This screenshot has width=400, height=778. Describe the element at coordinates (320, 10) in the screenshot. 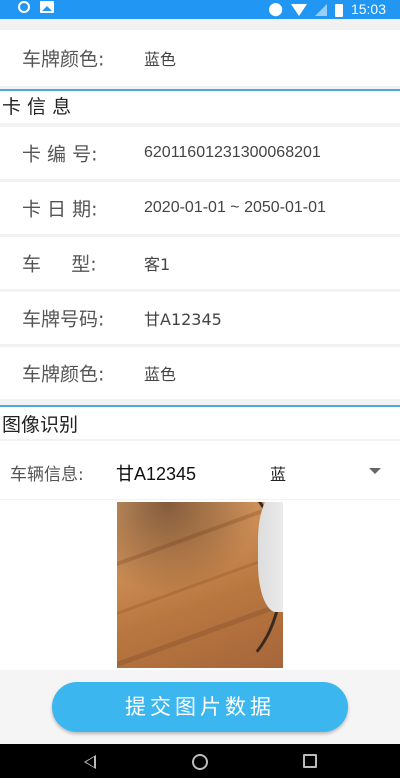

I see `signal-icon` at that location.